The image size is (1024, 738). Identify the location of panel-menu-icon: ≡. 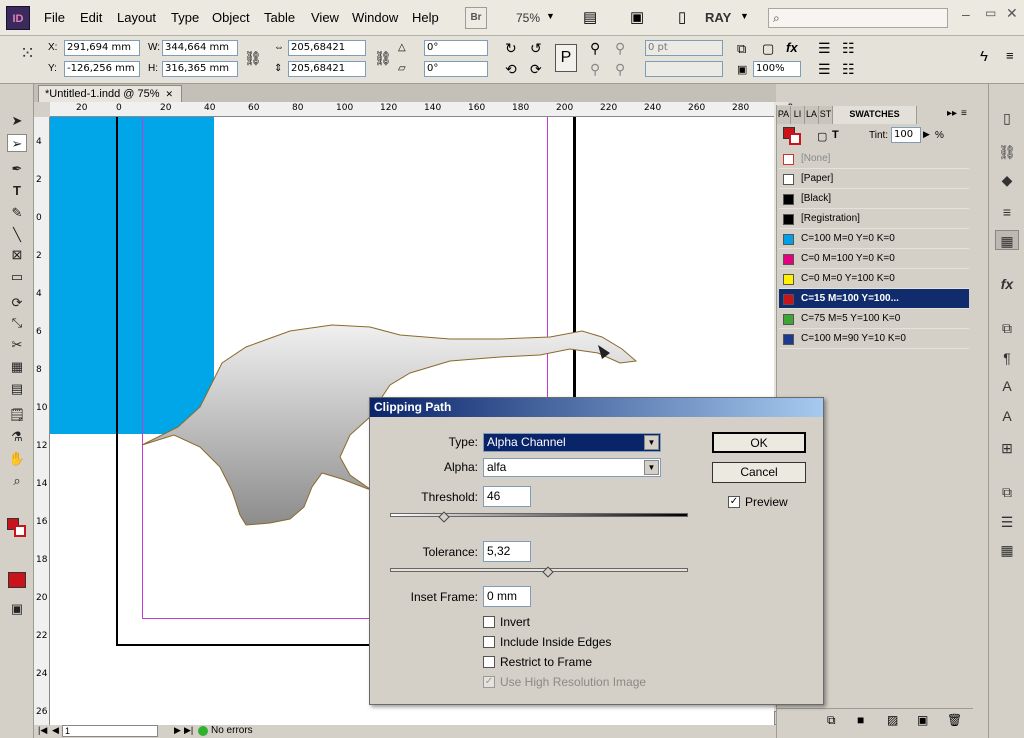
(1010, 55).